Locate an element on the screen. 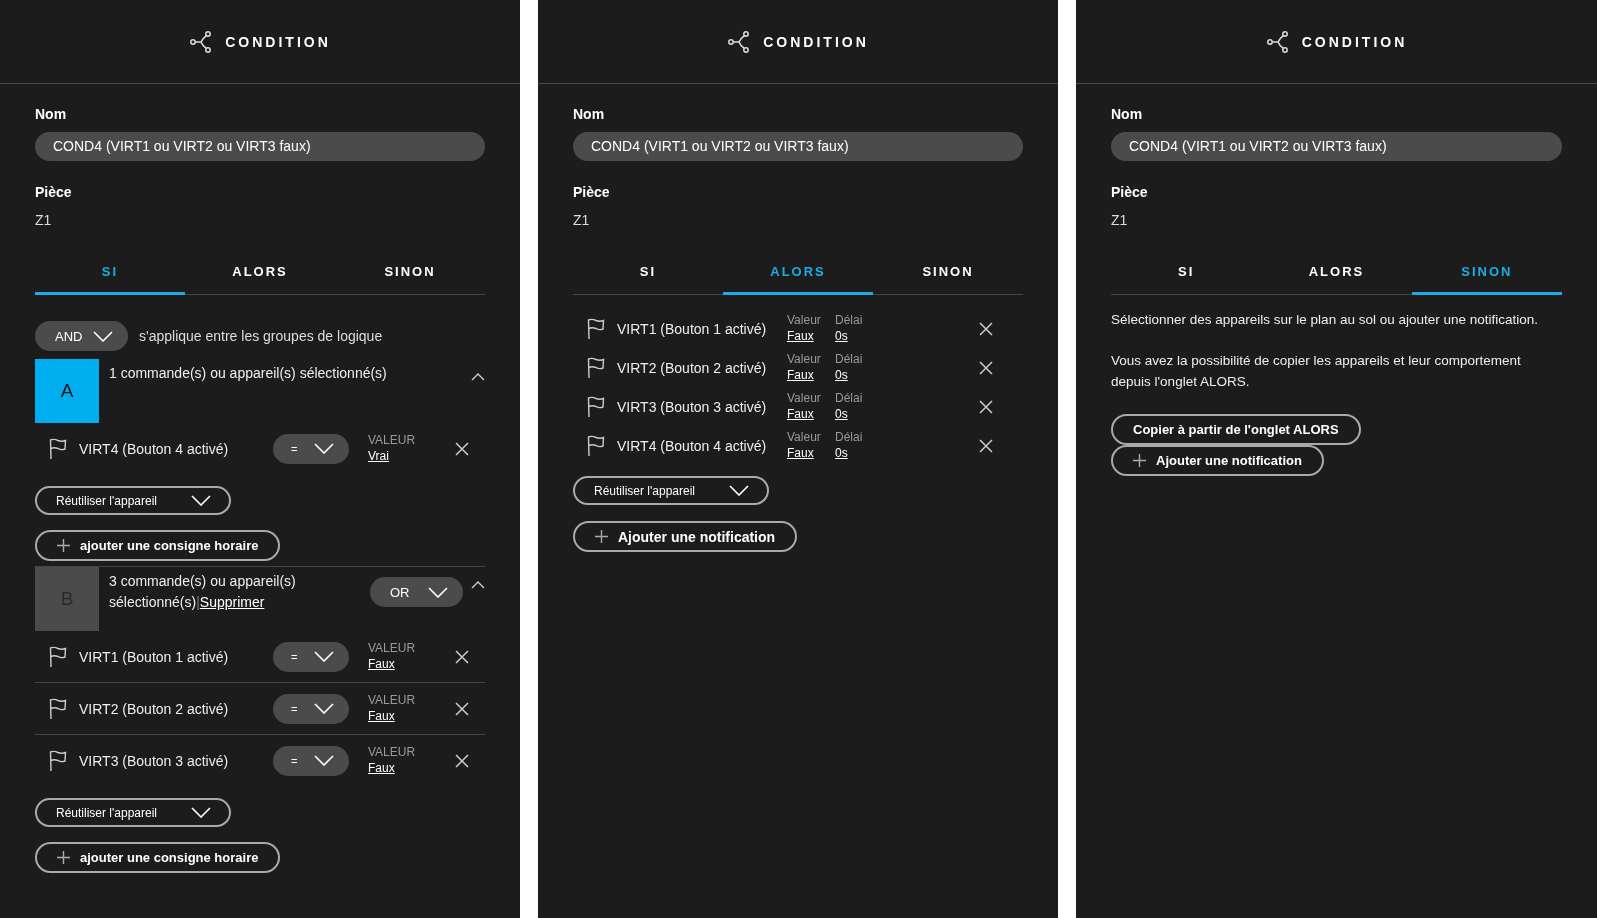 Image resolution: width=1597 pixels, height=918 pixels. add-notification-button: Ajouter une notification is located at coordinates (685, 536).